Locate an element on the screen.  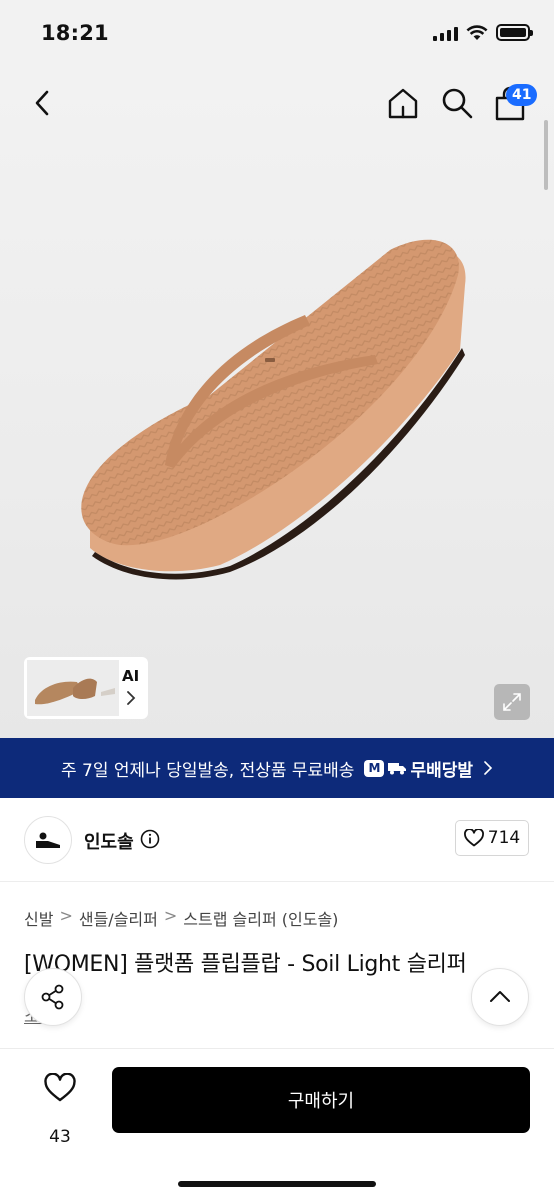
wishlist-count: 43 is located at coordinates (60, 1137).